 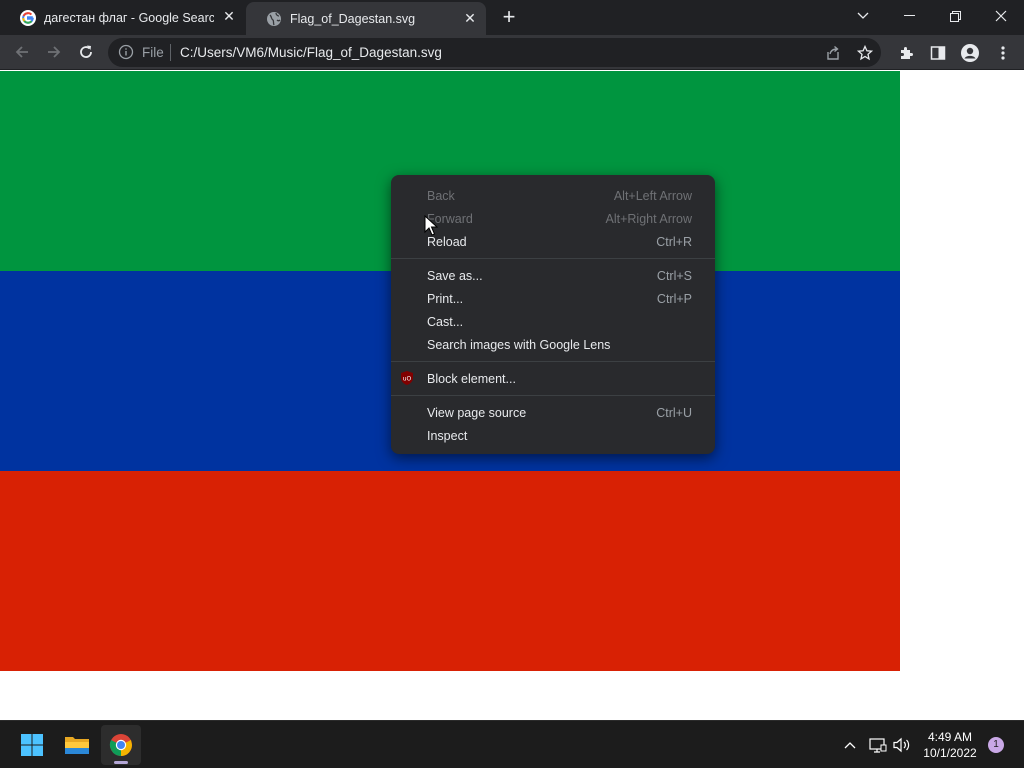 What do you see at coordinates (553, 275) in the screenshot?
I see `menu-item-save-as: Save as... Ctrl+S` at bounding box center [553, 275].